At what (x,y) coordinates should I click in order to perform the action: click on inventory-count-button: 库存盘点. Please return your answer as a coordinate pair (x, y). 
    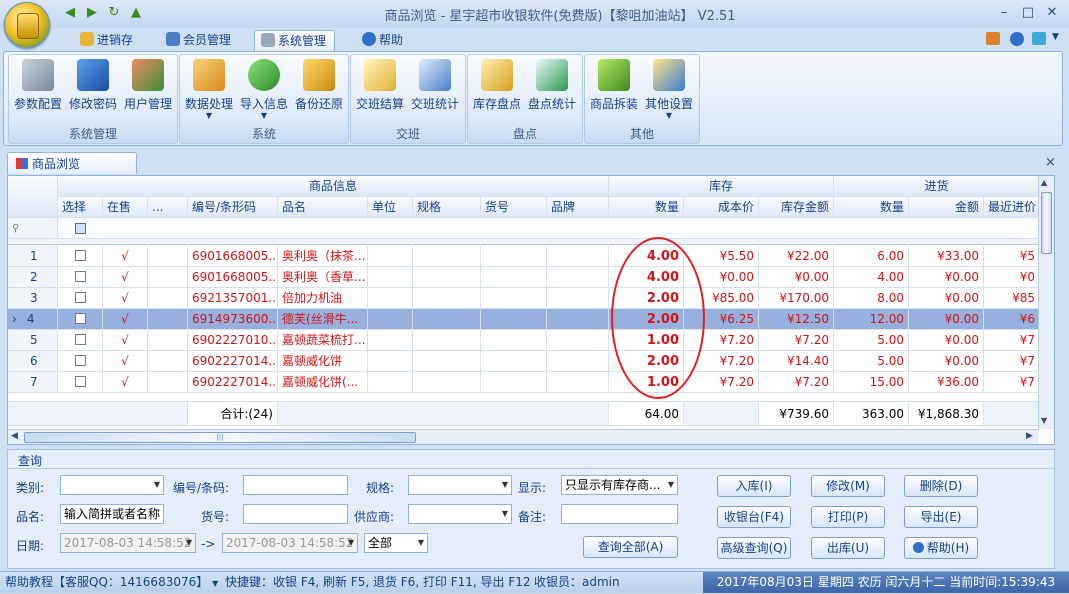
    Looking at the image, I should click on (497, 90).